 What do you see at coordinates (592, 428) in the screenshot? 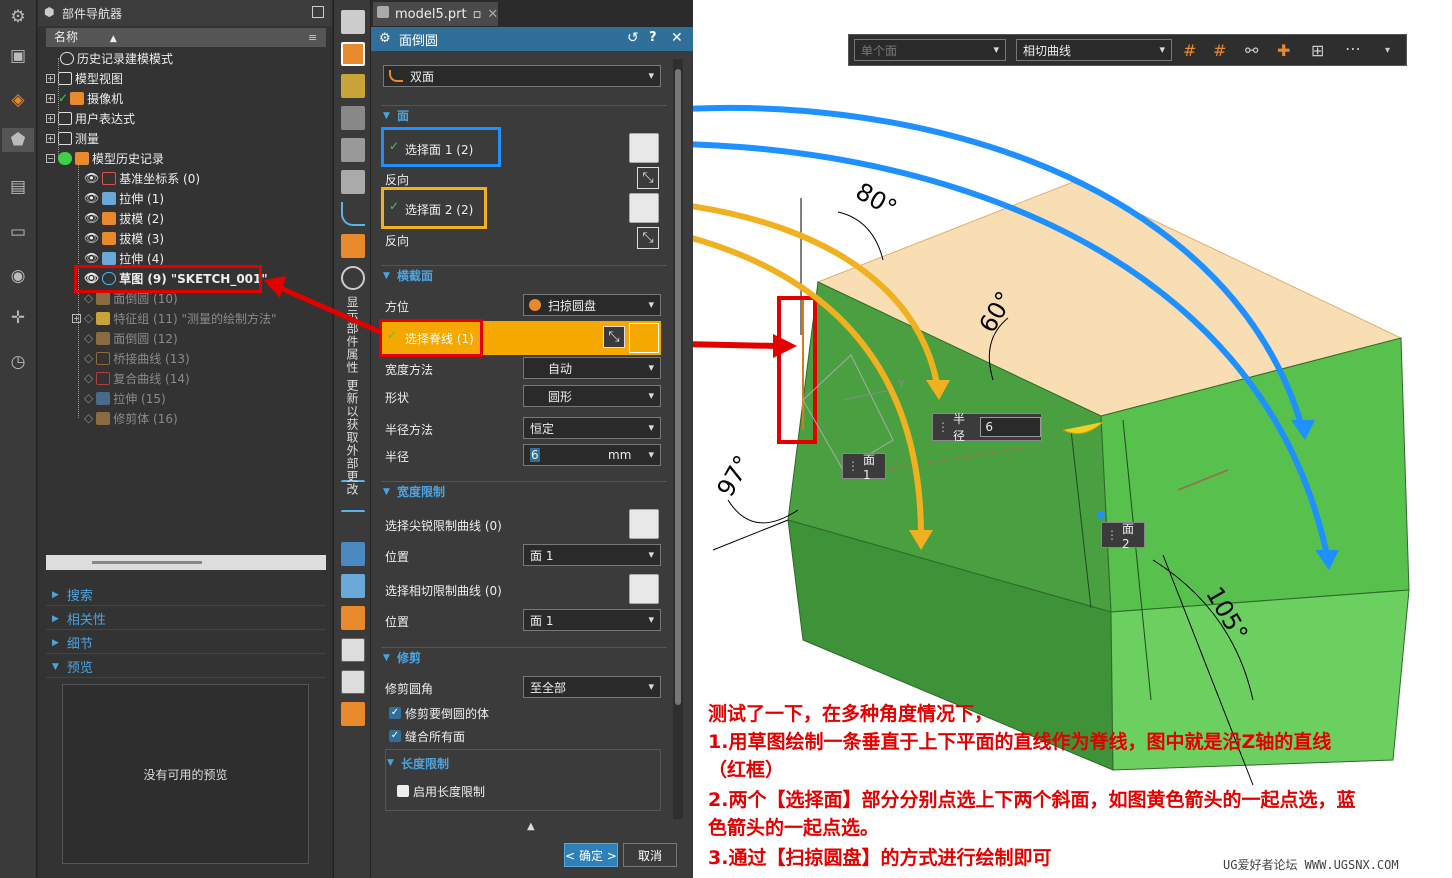
I see `radius-method-dropdown: 恒定` at bounding box center [592, 428].